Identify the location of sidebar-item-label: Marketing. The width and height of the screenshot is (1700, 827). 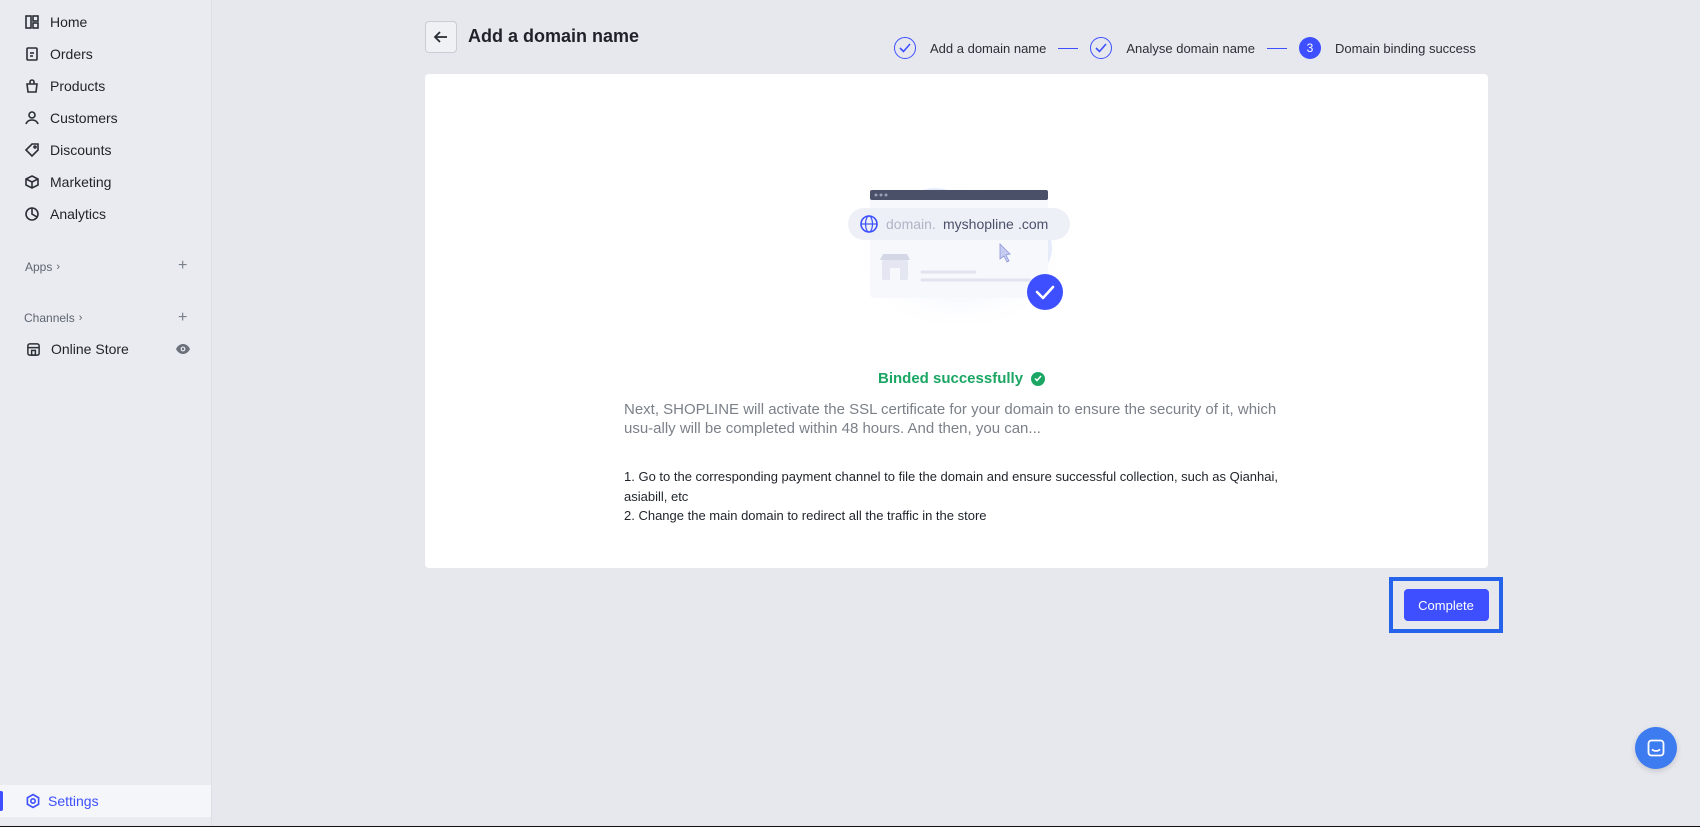
(81, 182).